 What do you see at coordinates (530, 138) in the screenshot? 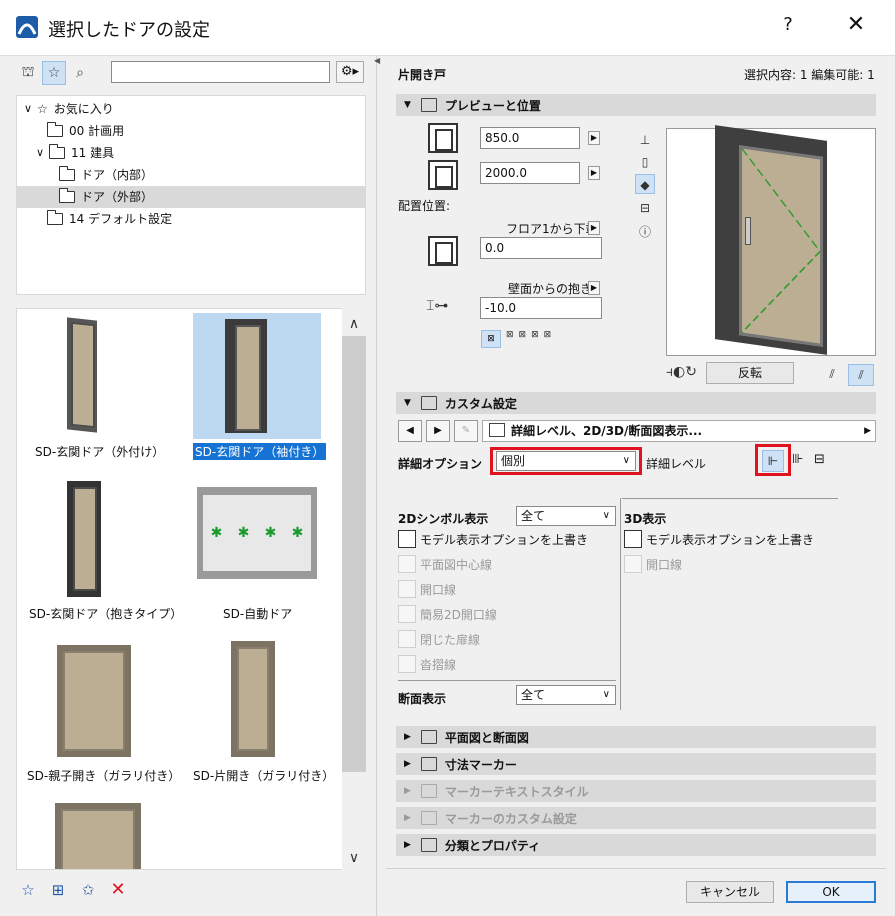
I see `width-field: 850.0` at bounding box center [530, 138].